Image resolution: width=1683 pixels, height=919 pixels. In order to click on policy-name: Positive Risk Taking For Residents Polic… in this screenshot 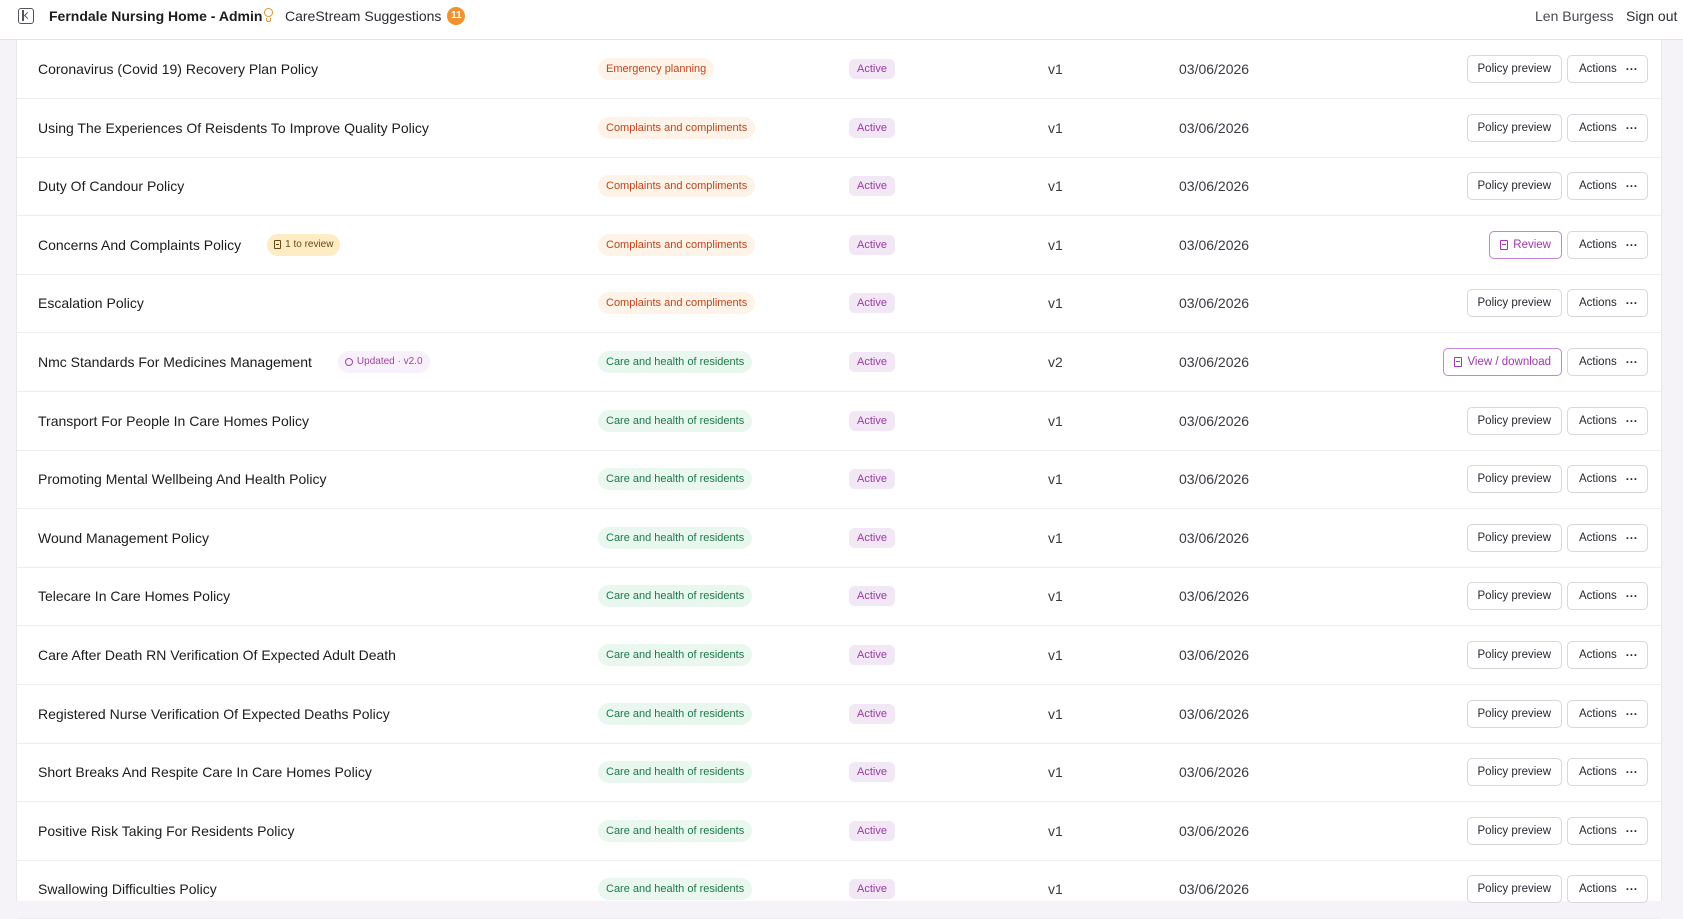, I will do `click(166, 831)`.